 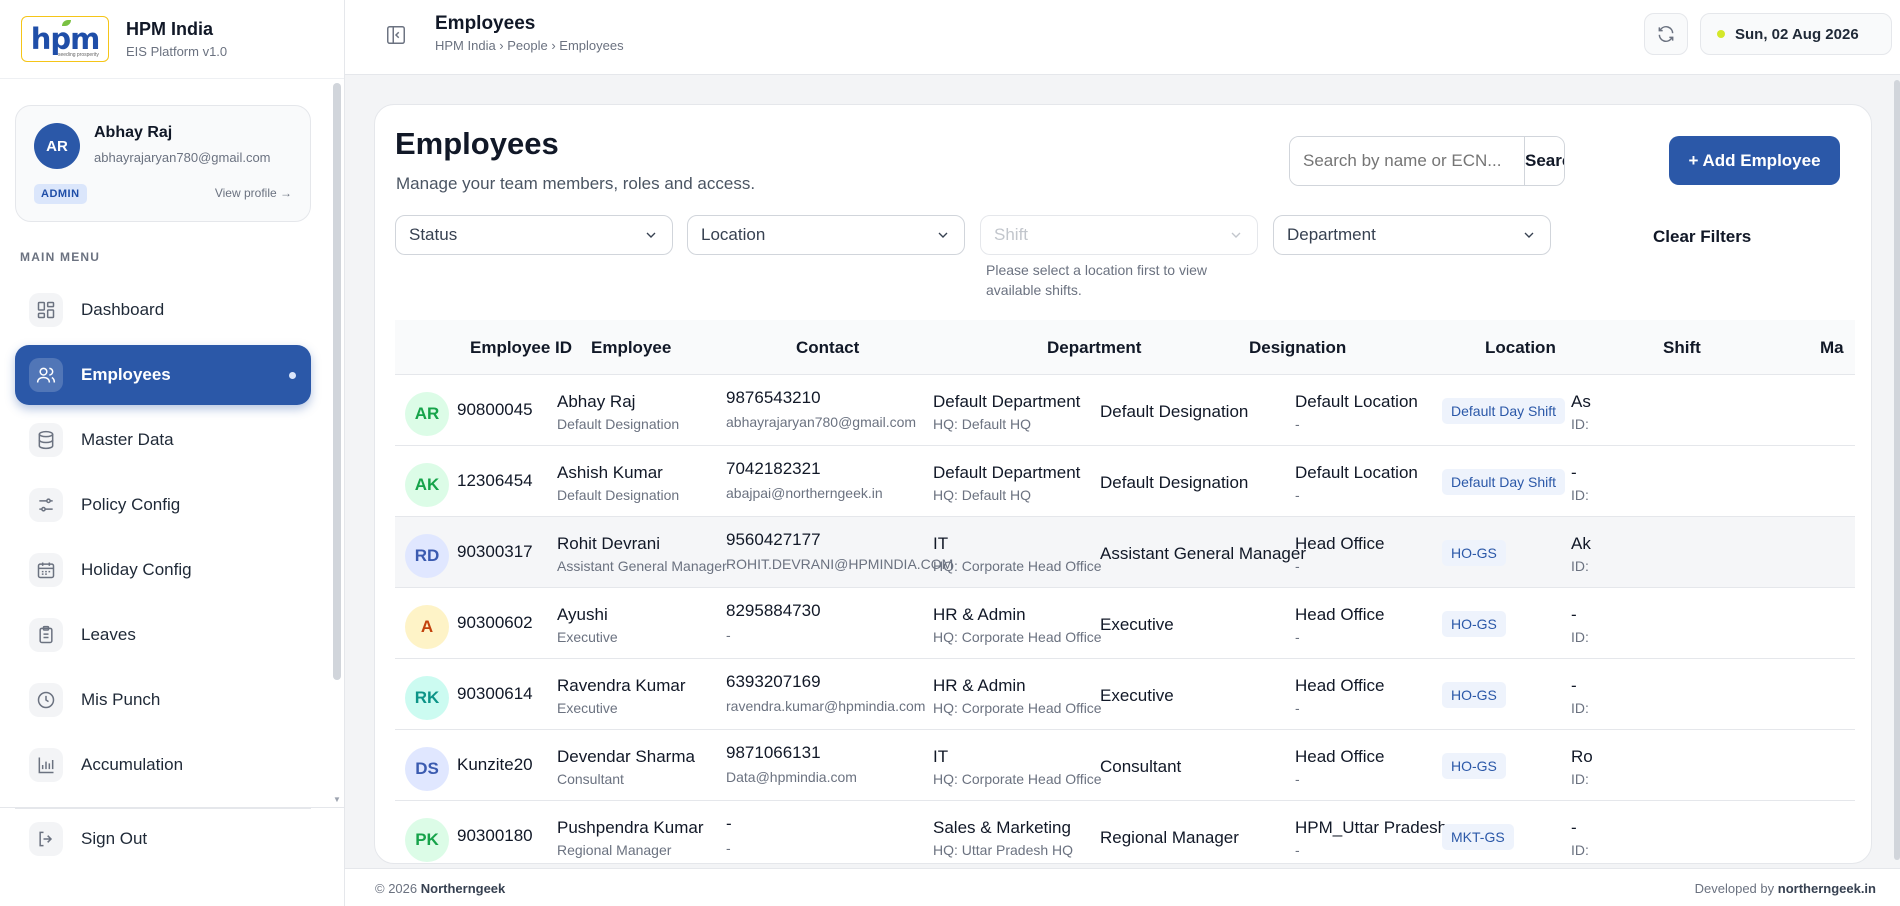 I want to click on phone: 7042182321, so click(x=773, y=468).